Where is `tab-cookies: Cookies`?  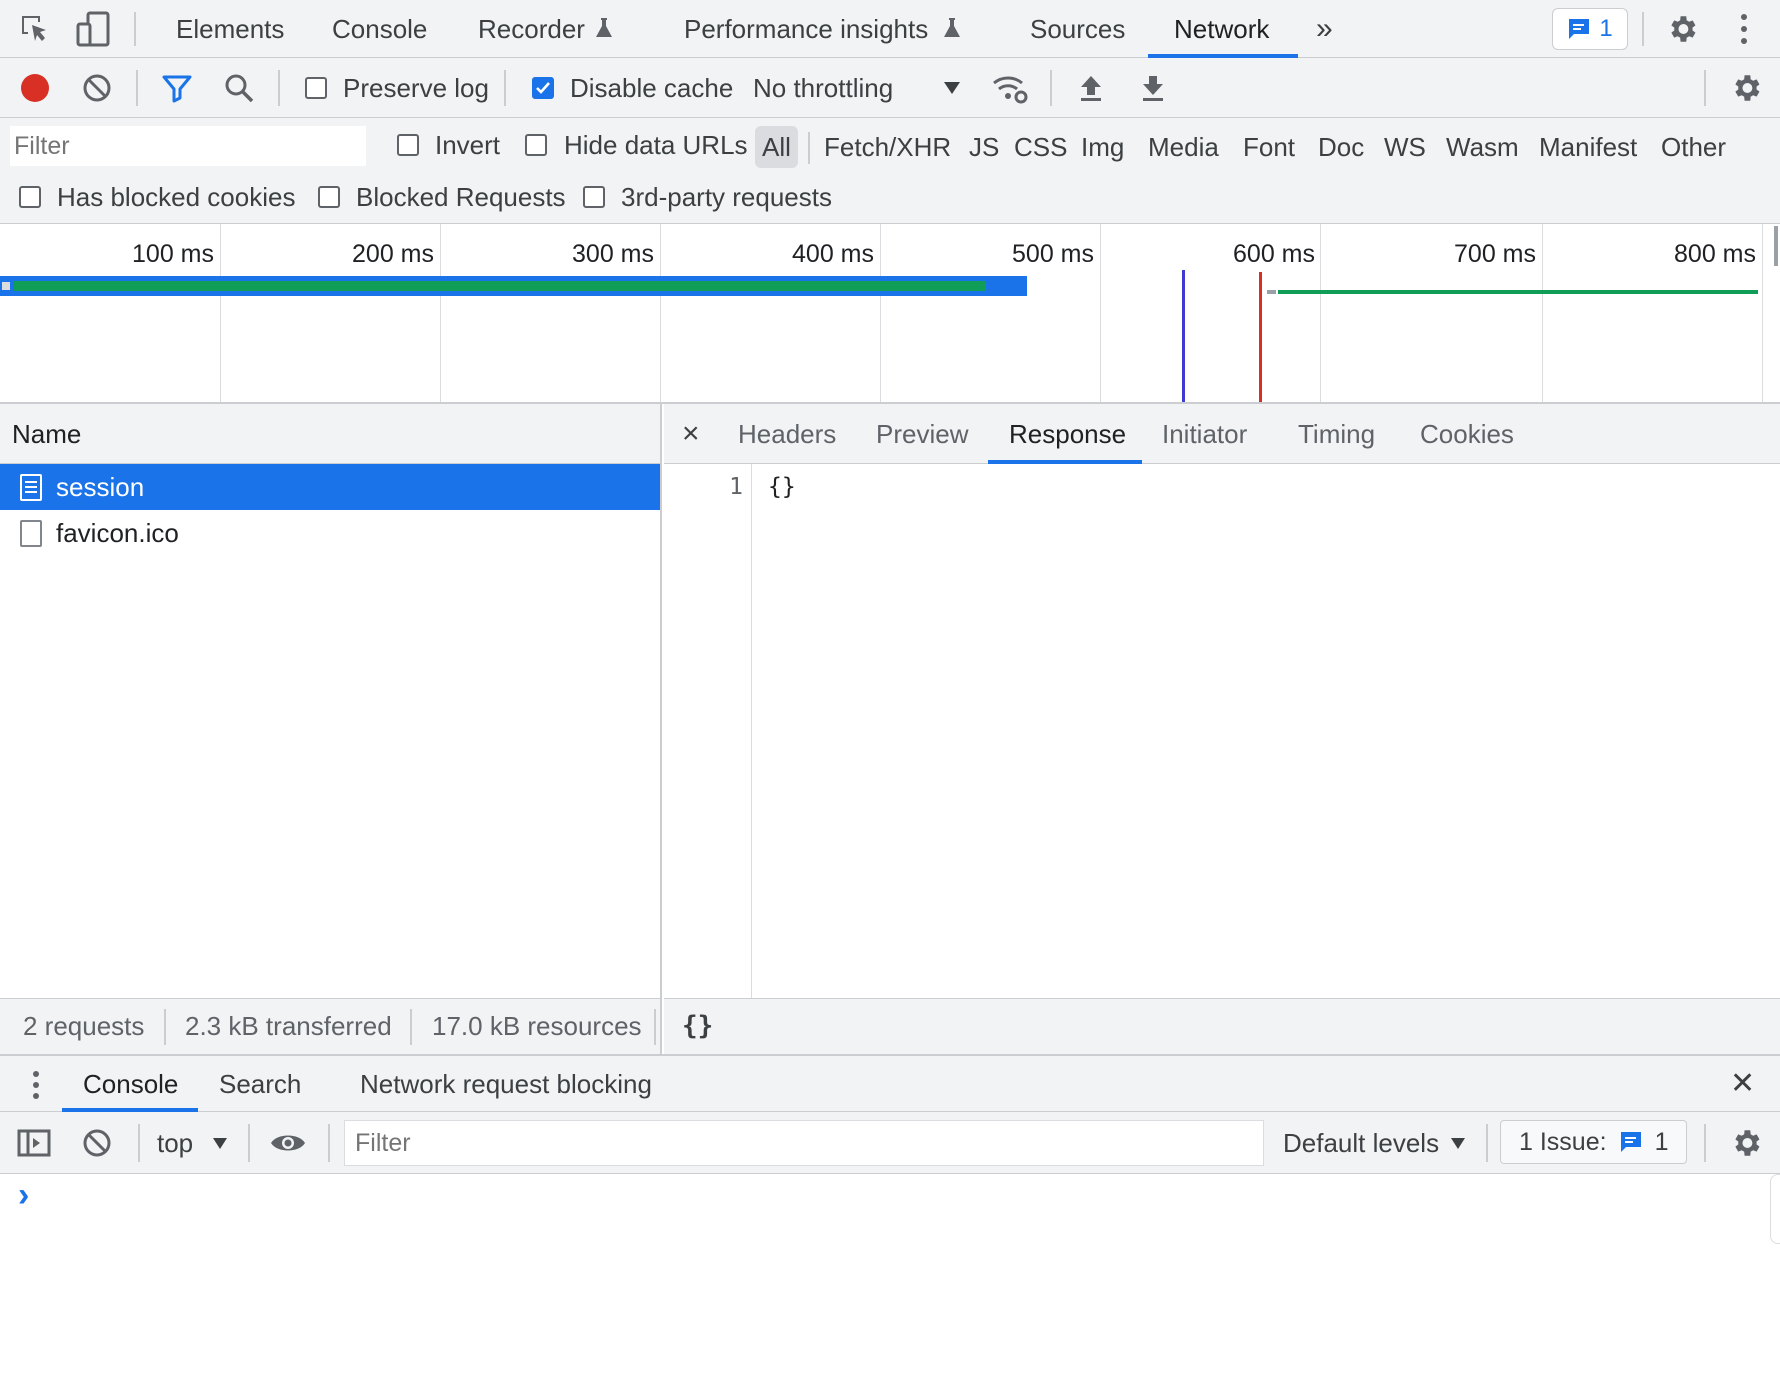 tab-cookies: Cookies is located at coordinates (1467, 434).